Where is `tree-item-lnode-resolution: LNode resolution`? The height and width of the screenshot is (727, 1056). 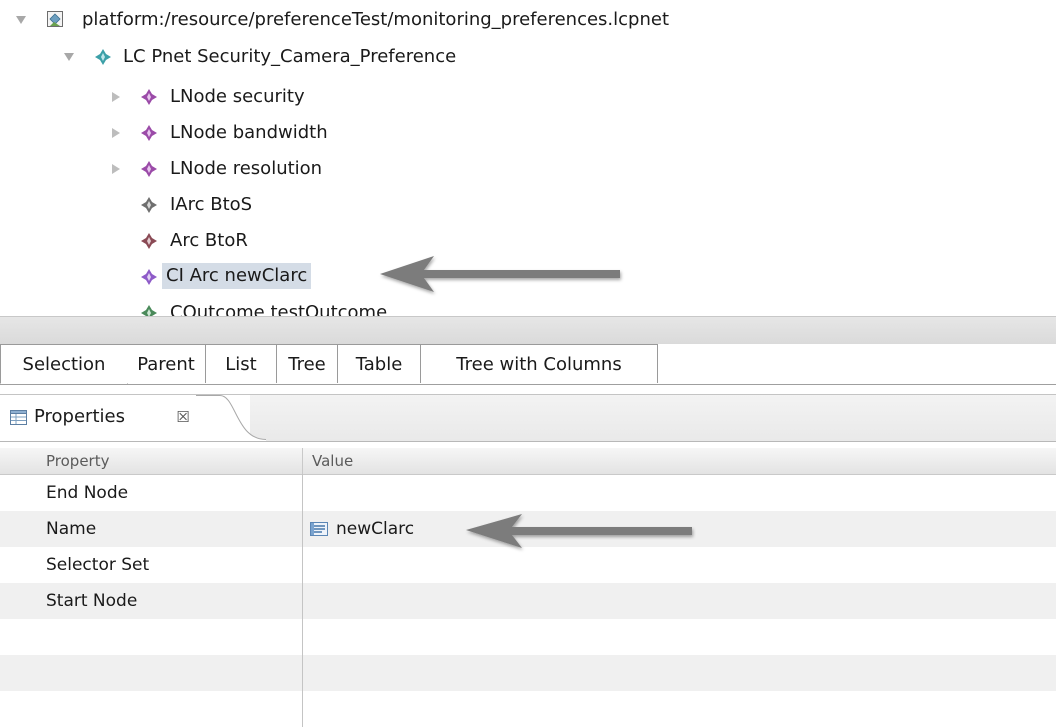 tree-item-lnode-resolution: LNode resolution is located at coordinates (528, 169).